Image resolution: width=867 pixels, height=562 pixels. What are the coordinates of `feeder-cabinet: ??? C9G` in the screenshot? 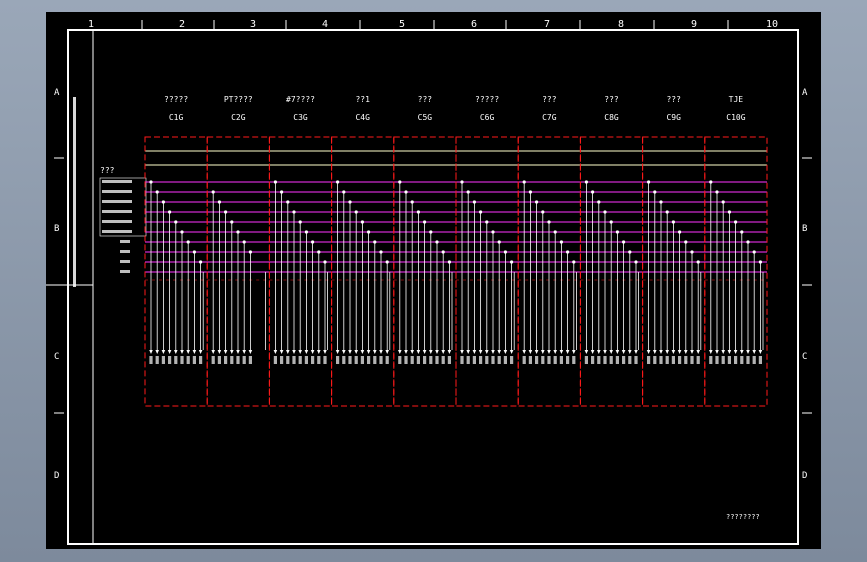 It's located at (674, 251).